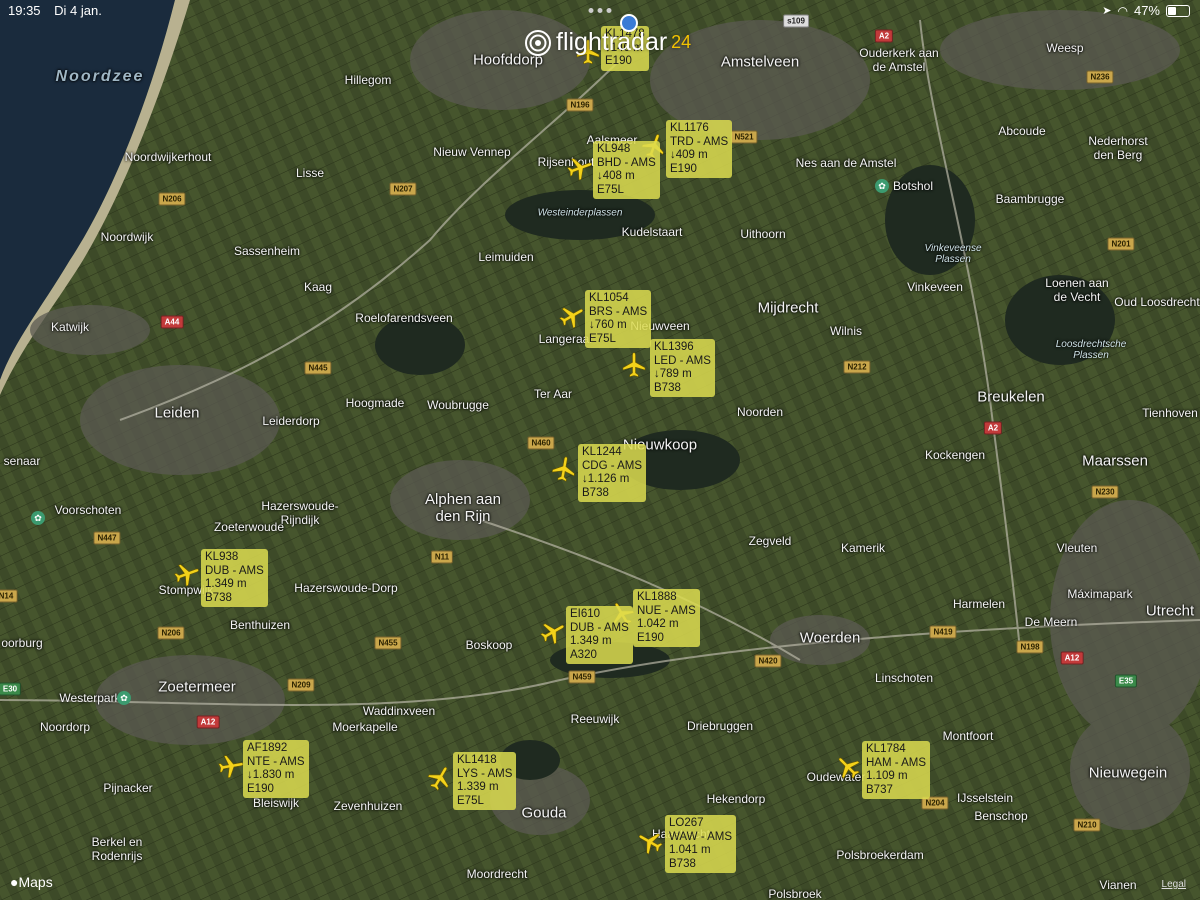  I want to click on date: Di 4 jan., so click(78, 10).